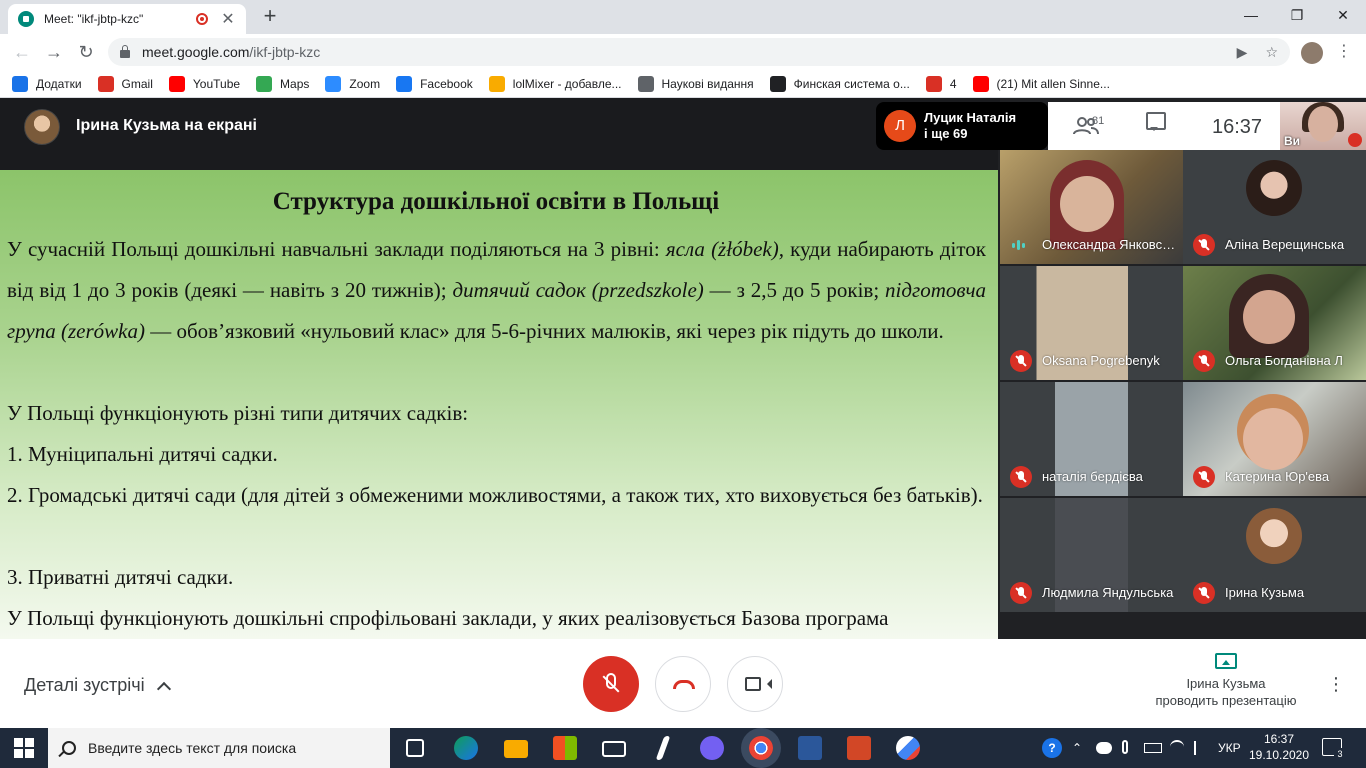  Describe the element at coordinates (962, 126) in the screenshot. I see `active-speaker-chip: Л Луцик Наталія і ще 69` at that location.